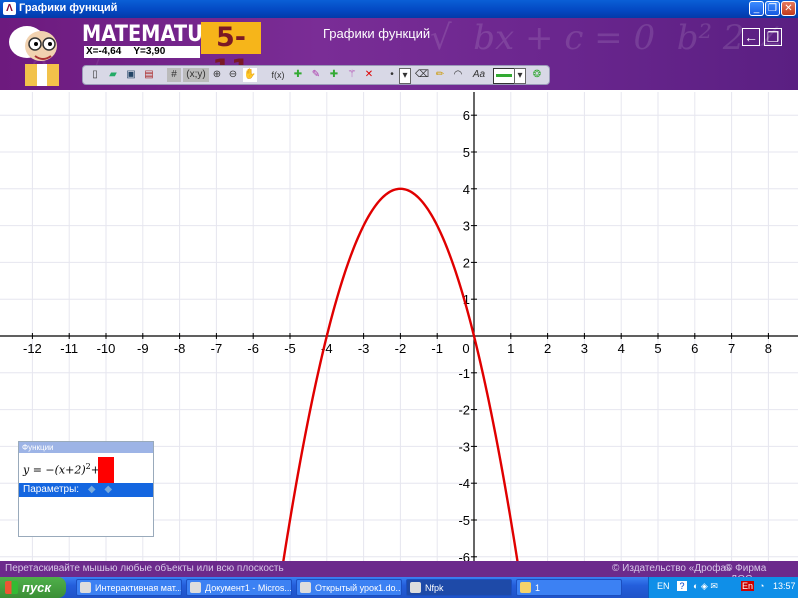 This screenshot has width=798, height=598. I want to click on grade-badge: 5-11, so click(231, 53).